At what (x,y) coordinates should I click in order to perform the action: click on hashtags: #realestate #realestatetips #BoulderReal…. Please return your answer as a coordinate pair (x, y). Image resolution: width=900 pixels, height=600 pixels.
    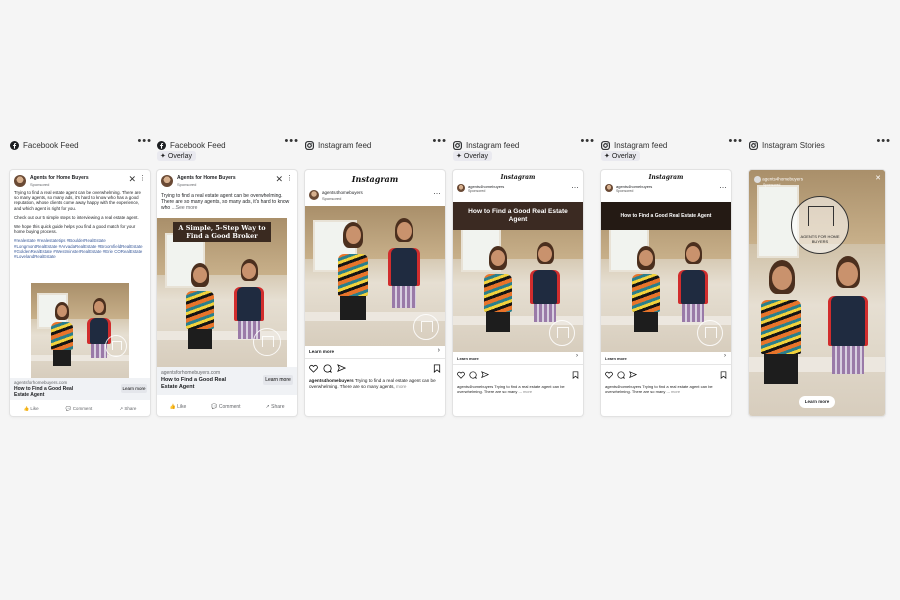
    Looking at the image, I should click on (80, 248).